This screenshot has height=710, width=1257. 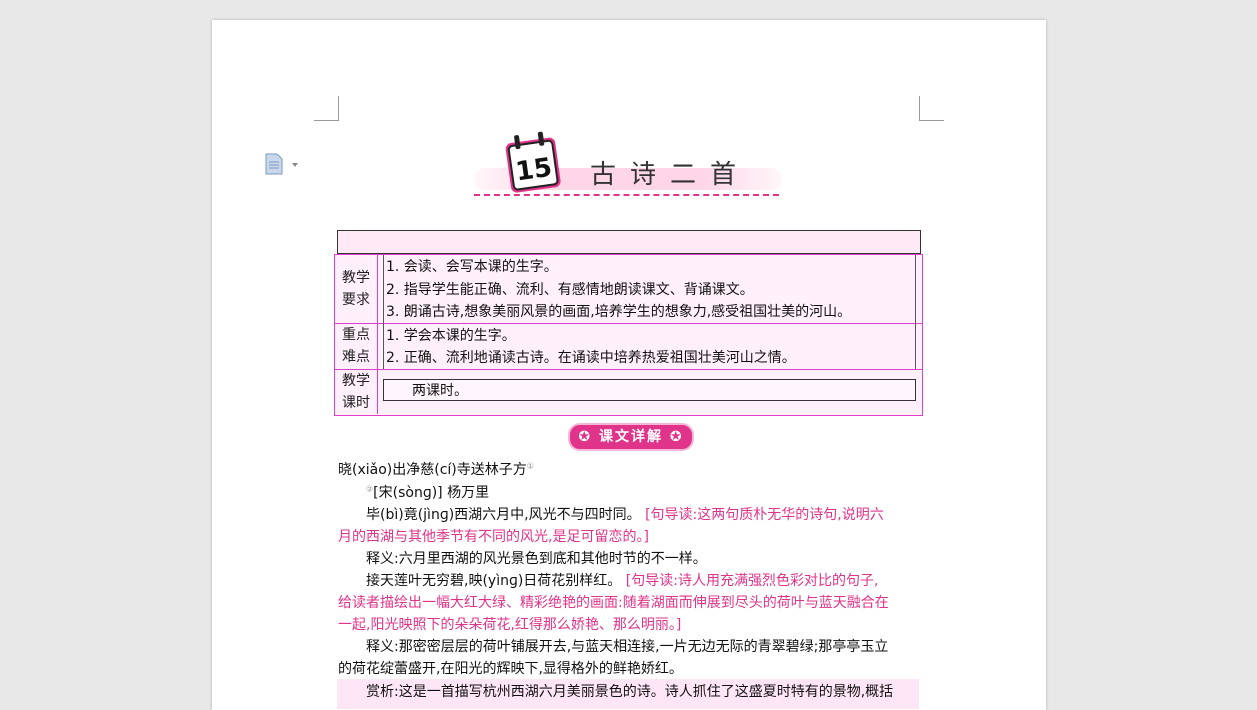 What do you see at coordinates (931, 108) in the screenshot?
I see `margin-corner-top-right` at bounding box center [931, 108].